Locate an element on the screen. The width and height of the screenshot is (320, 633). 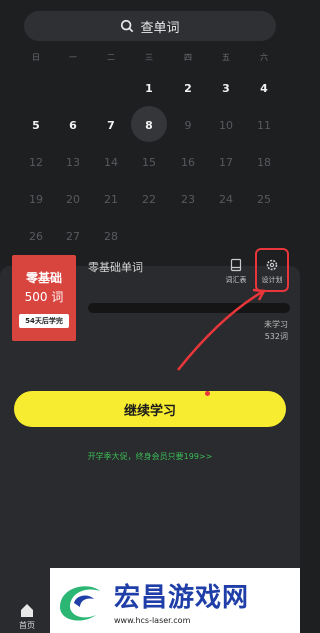
promo-link: 开学季大促，终身会员只要199>> is located at coordinates (150, 456).